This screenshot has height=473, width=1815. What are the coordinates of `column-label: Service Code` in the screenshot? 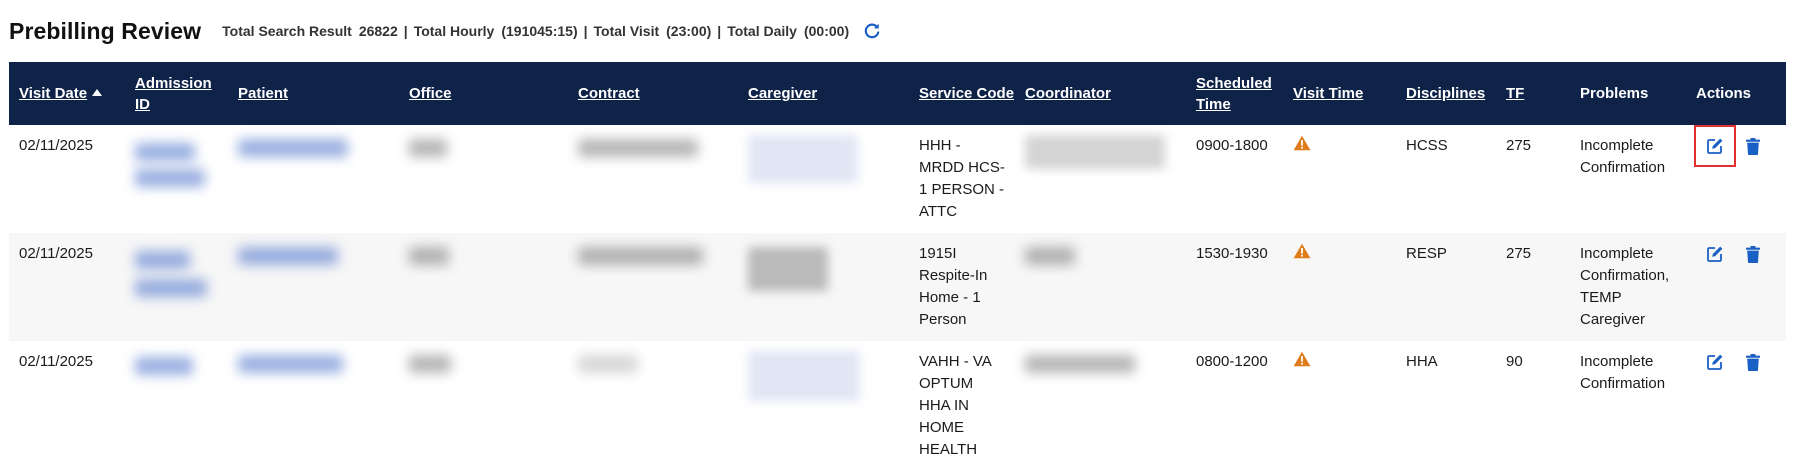 It's located at (966, 93).